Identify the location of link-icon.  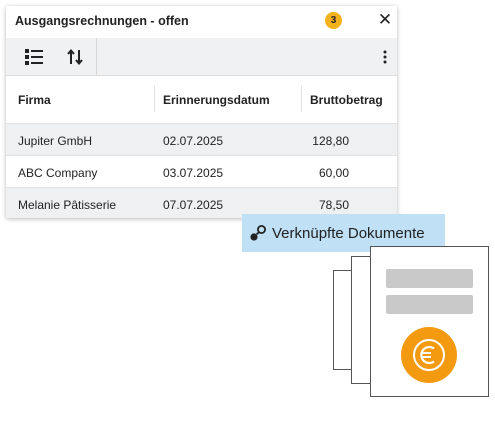
(258, 233).